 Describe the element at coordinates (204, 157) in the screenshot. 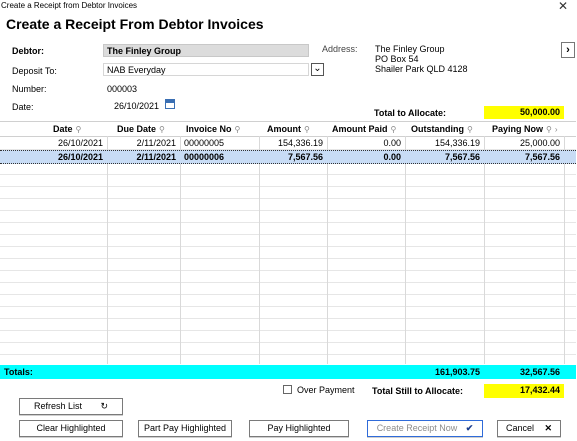

I see `cell-invoice-no: 00000006` at that location.